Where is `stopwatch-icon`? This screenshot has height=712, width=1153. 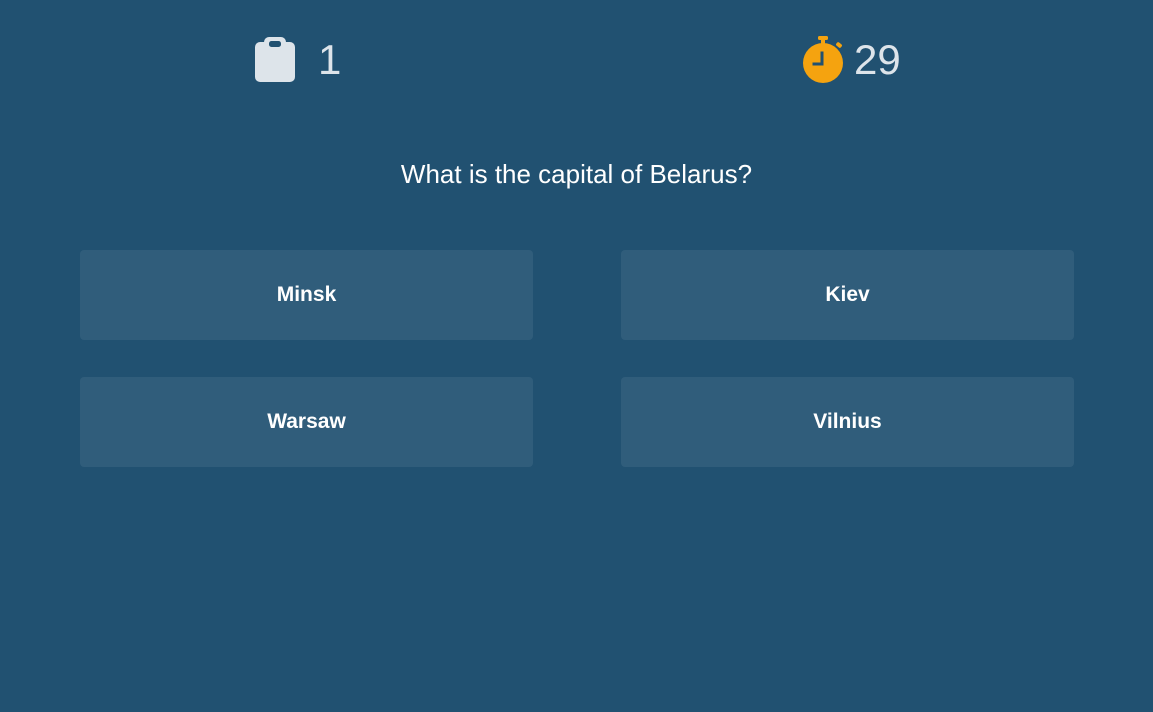
stopwatch-icon is located at coordinates (823, 60).